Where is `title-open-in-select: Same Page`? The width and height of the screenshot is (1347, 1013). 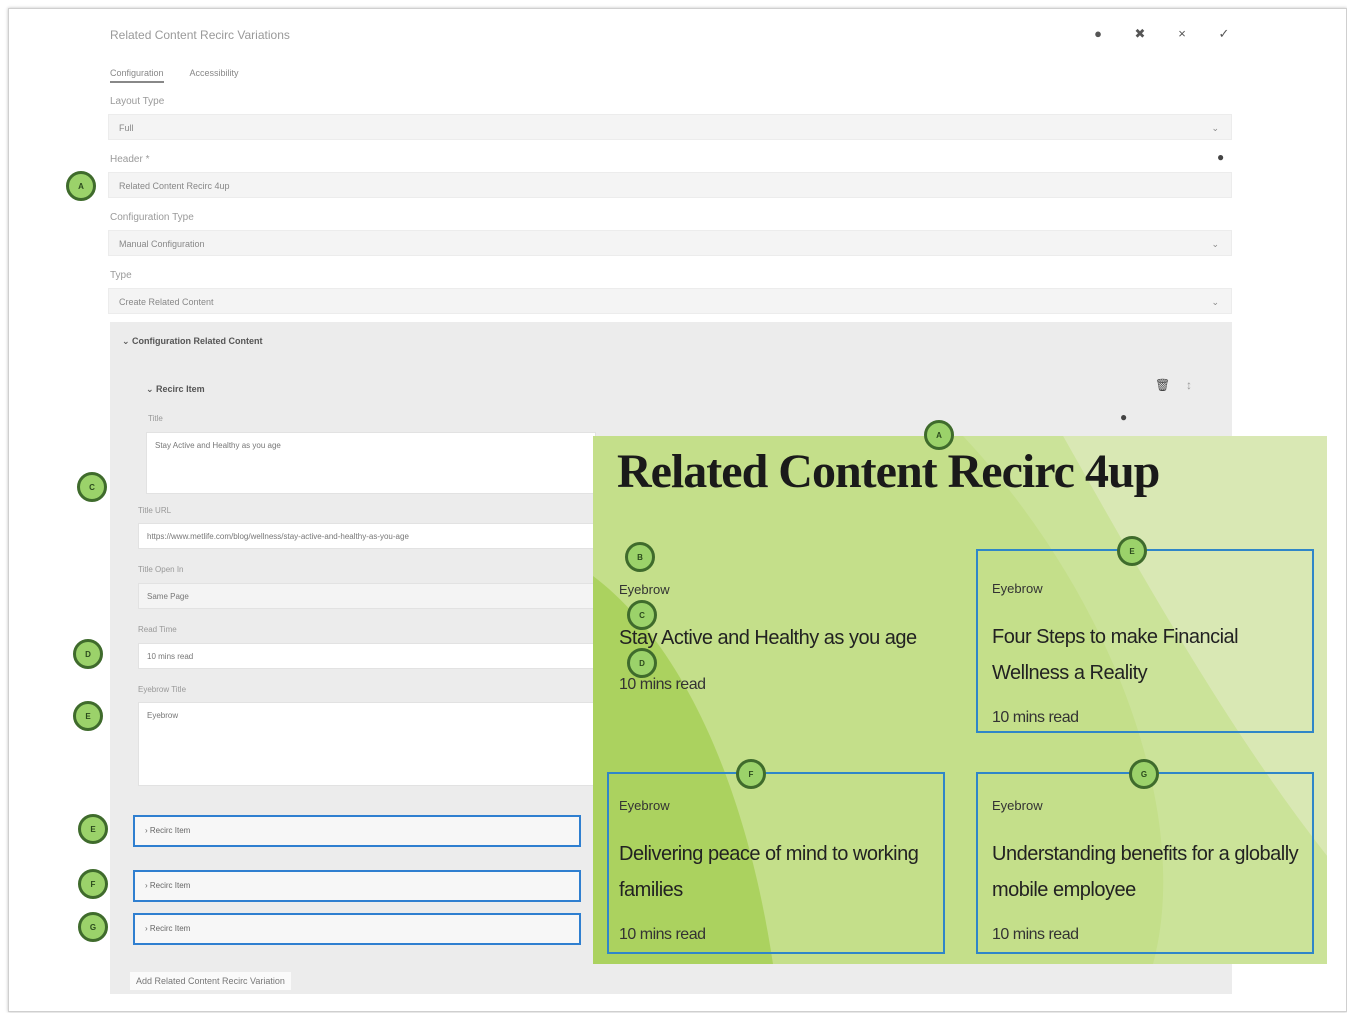
title-open-in-select: Same Page is located at coordinates (367, 596).